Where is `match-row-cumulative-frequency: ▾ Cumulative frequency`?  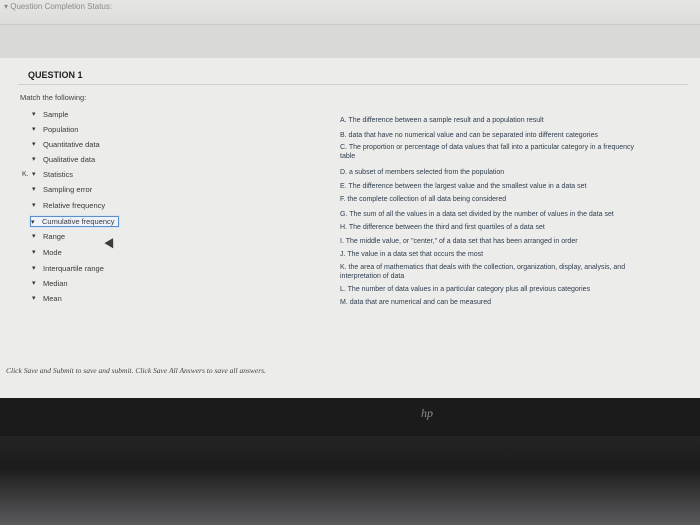 match-row-cumulative-frequency: ▾ Cumulative frequency is located at coordinates (68, 221).